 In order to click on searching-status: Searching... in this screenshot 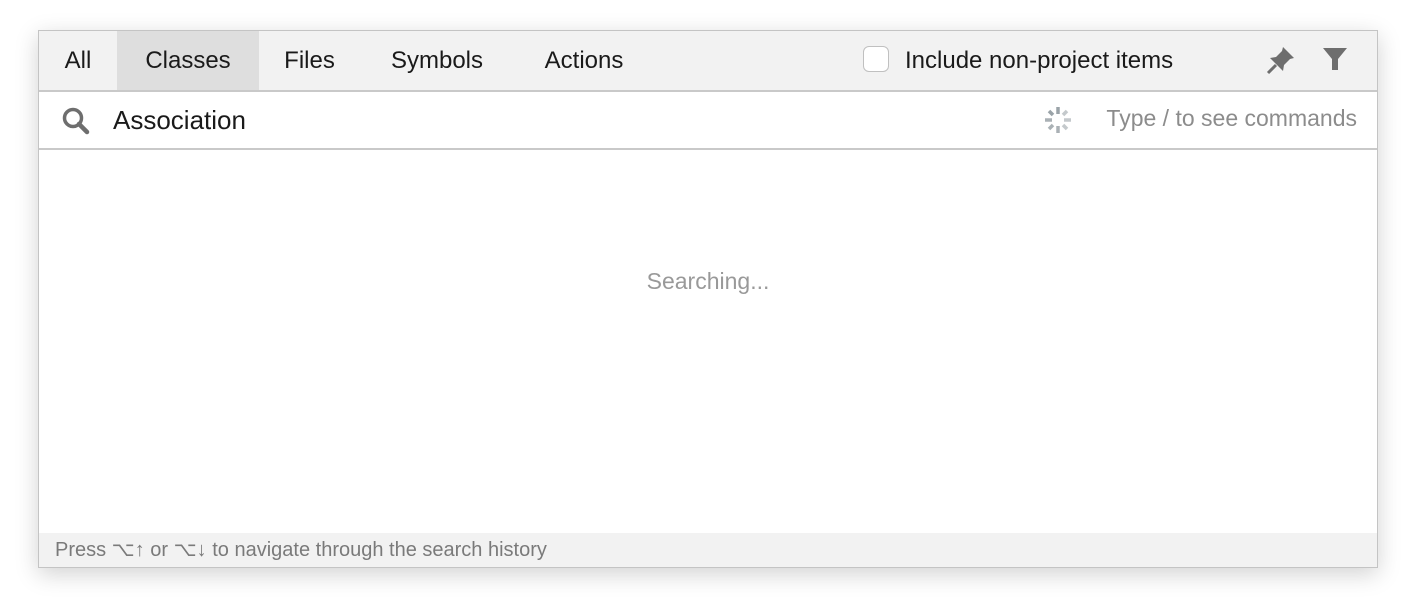, I will do `click(708, 281)`.